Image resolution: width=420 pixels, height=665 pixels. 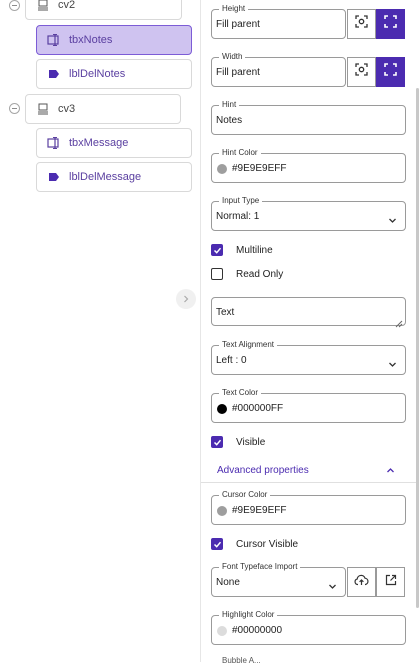 What do you see at coordinates (278, 21) in the screenshot?
I see `height-field: Height Fill parent` at bounding box center [278, 21].